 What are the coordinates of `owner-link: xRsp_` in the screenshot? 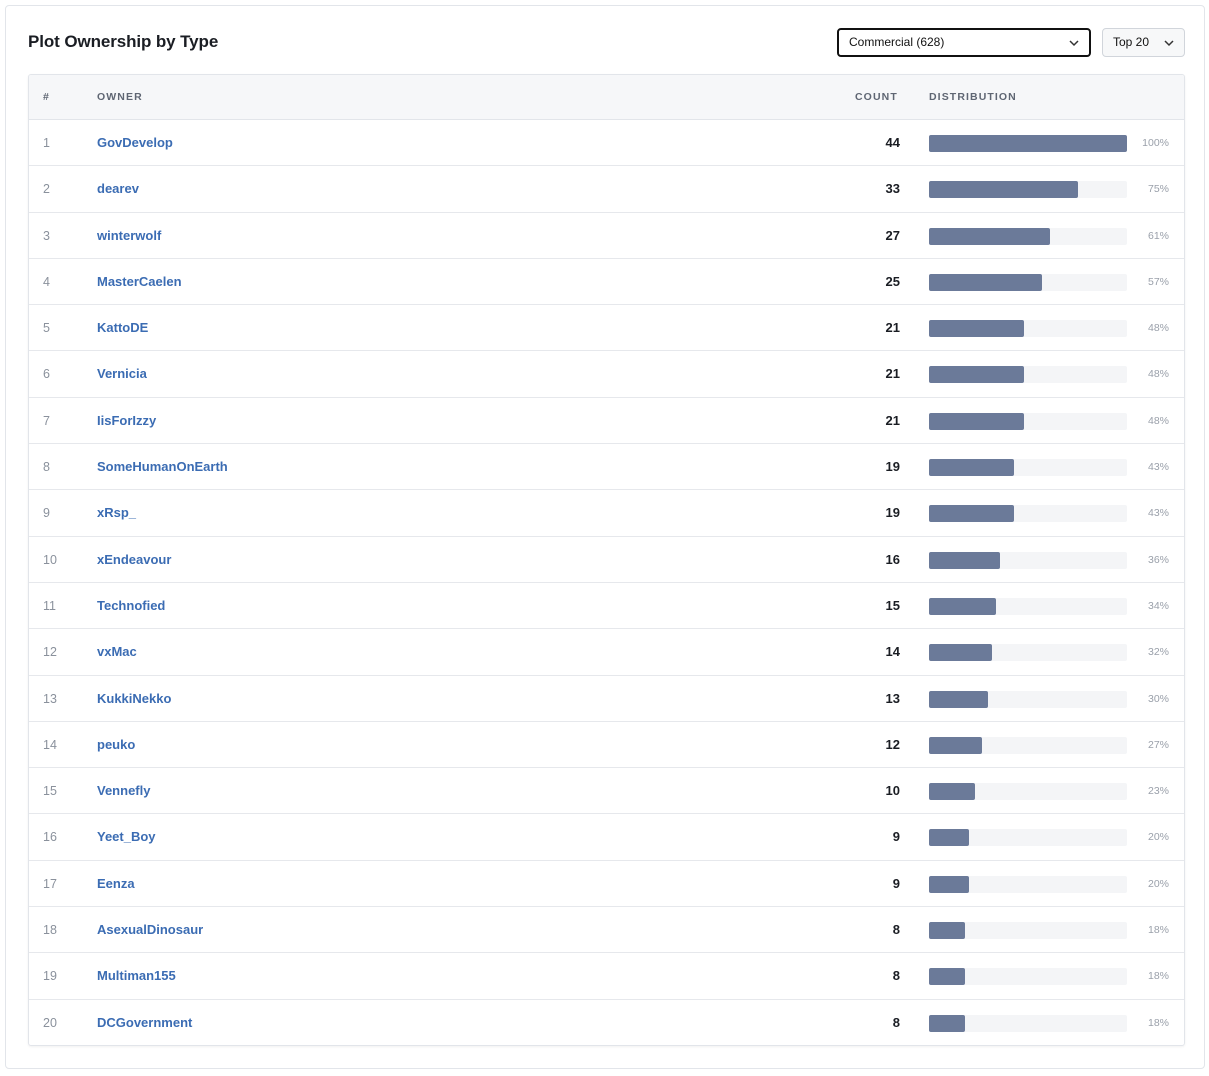 It's located at (116, 512).